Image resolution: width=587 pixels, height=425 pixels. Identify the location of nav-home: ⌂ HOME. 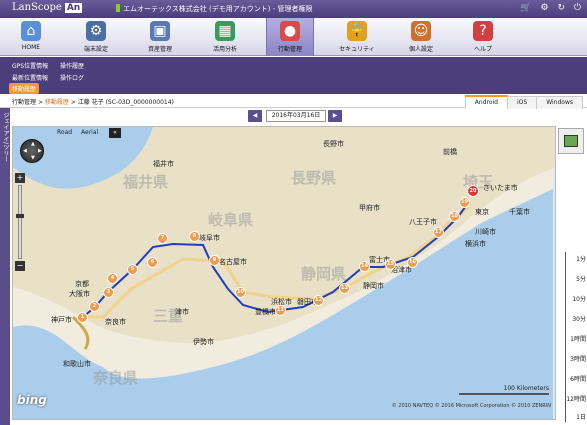
(31, 37).